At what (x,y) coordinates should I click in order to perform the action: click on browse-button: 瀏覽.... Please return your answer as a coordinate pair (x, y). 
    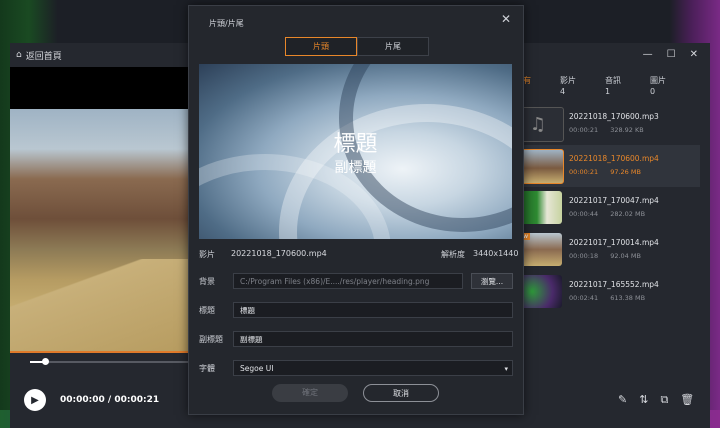
    Looking at the image, I should click on (492, 281).